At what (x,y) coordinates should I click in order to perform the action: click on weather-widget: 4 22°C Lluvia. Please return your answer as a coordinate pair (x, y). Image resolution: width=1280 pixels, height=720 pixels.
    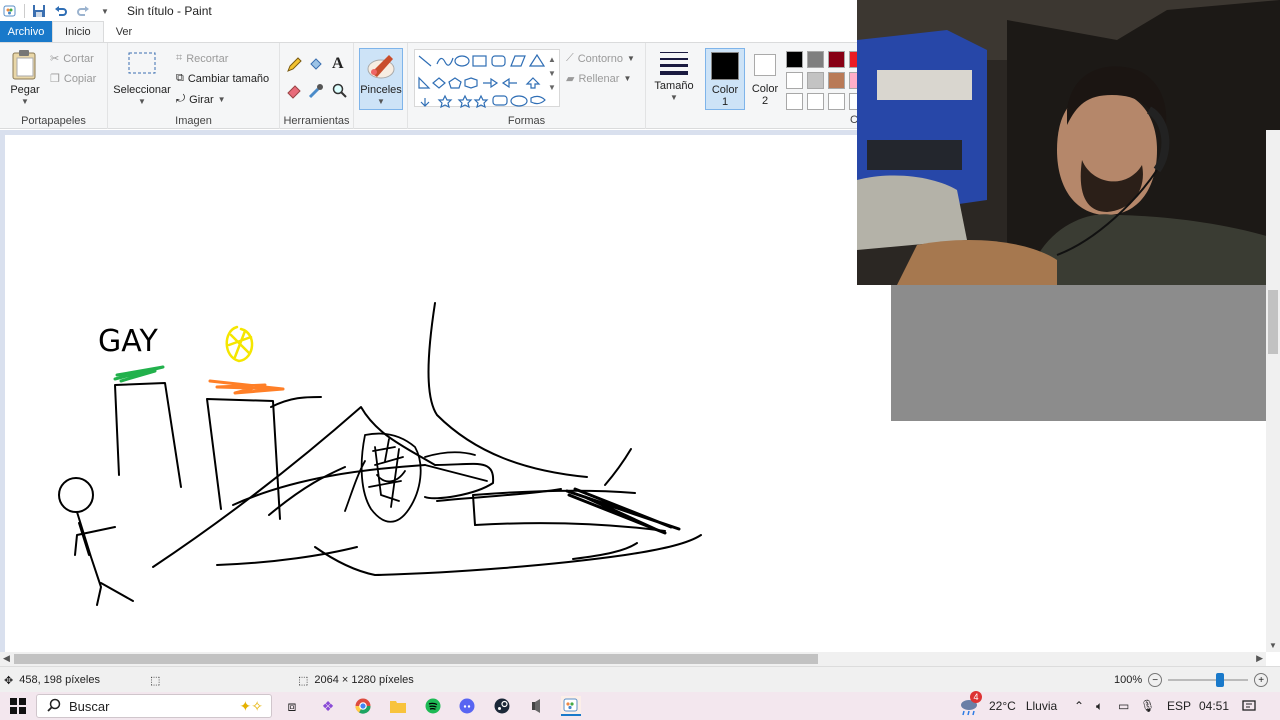
    Looking at the image, I should click on (1007, 705).